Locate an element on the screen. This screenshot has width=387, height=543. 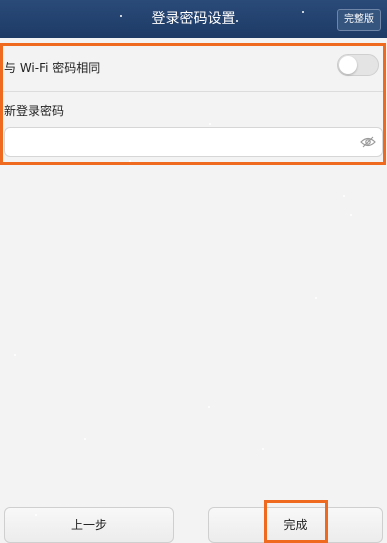
full-version-button: 完整版 is located at coordinates (359, 20).